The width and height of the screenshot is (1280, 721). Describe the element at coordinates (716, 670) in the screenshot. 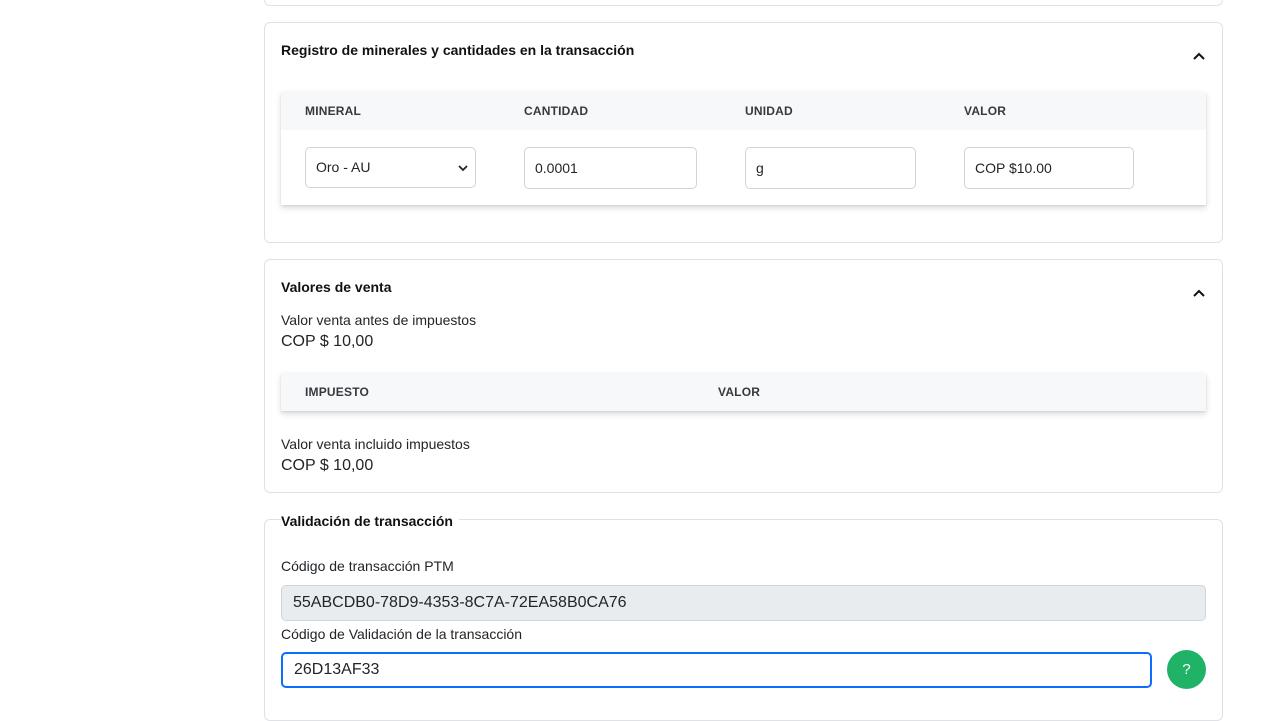

I see `validation-code-input: 26D13AF33` at that location.